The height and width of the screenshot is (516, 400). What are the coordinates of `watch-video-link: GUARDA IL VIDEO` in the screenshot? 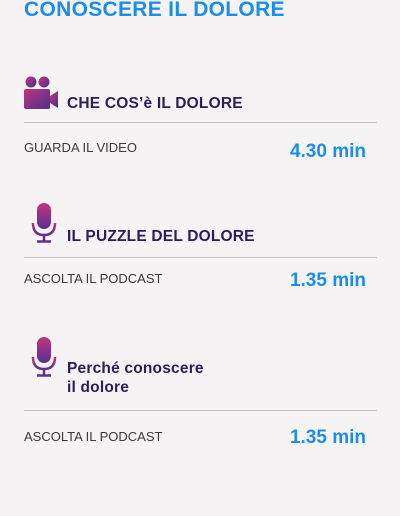 It's located at (80, 148).